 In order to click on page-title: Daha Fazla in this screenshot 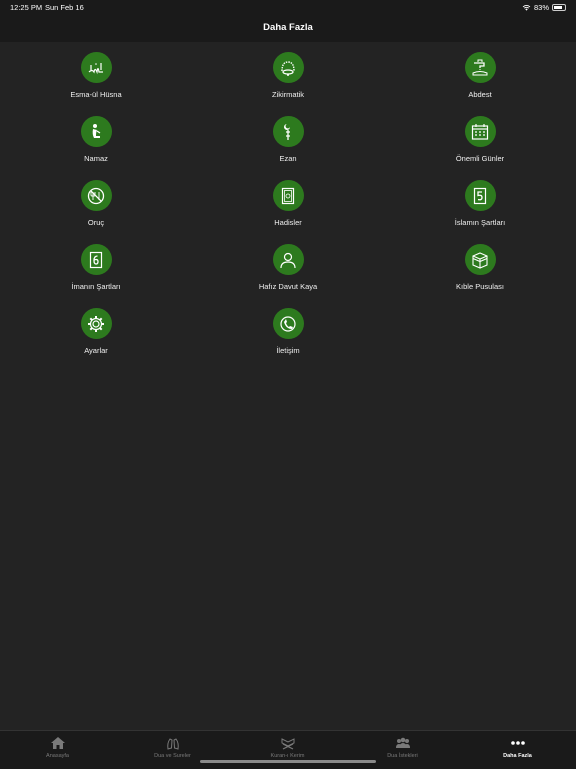, I will do `click(288, 27)`.